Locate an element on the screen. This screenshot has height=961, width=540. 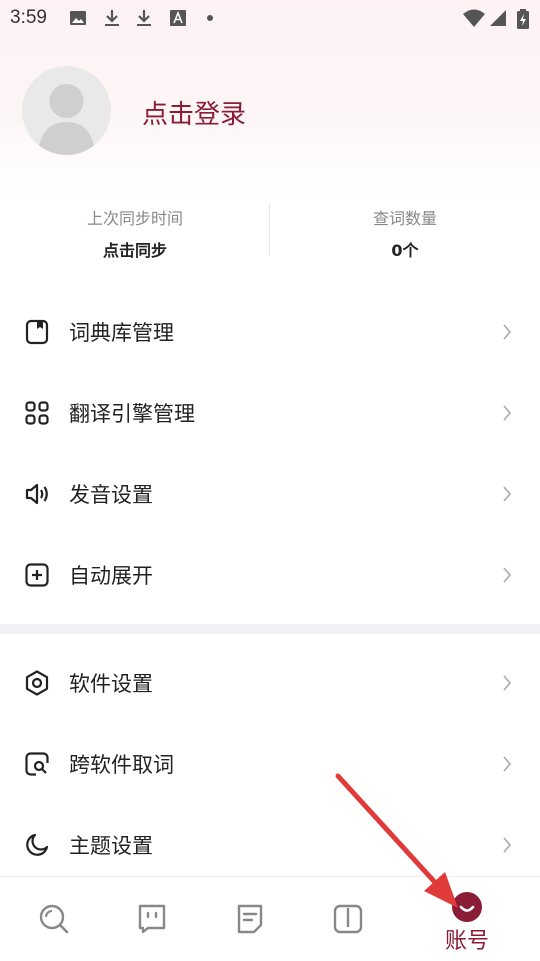
menu-item-dictionary-library: 词典库管理 is located at coordinates (270, 331).